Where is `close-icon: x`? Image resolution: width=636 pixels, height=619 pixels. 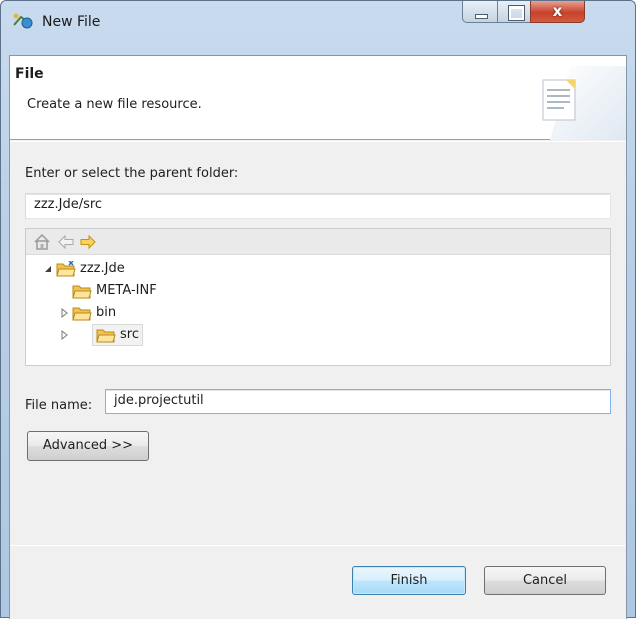 close-icon: x is located at coordinates (557, 11).